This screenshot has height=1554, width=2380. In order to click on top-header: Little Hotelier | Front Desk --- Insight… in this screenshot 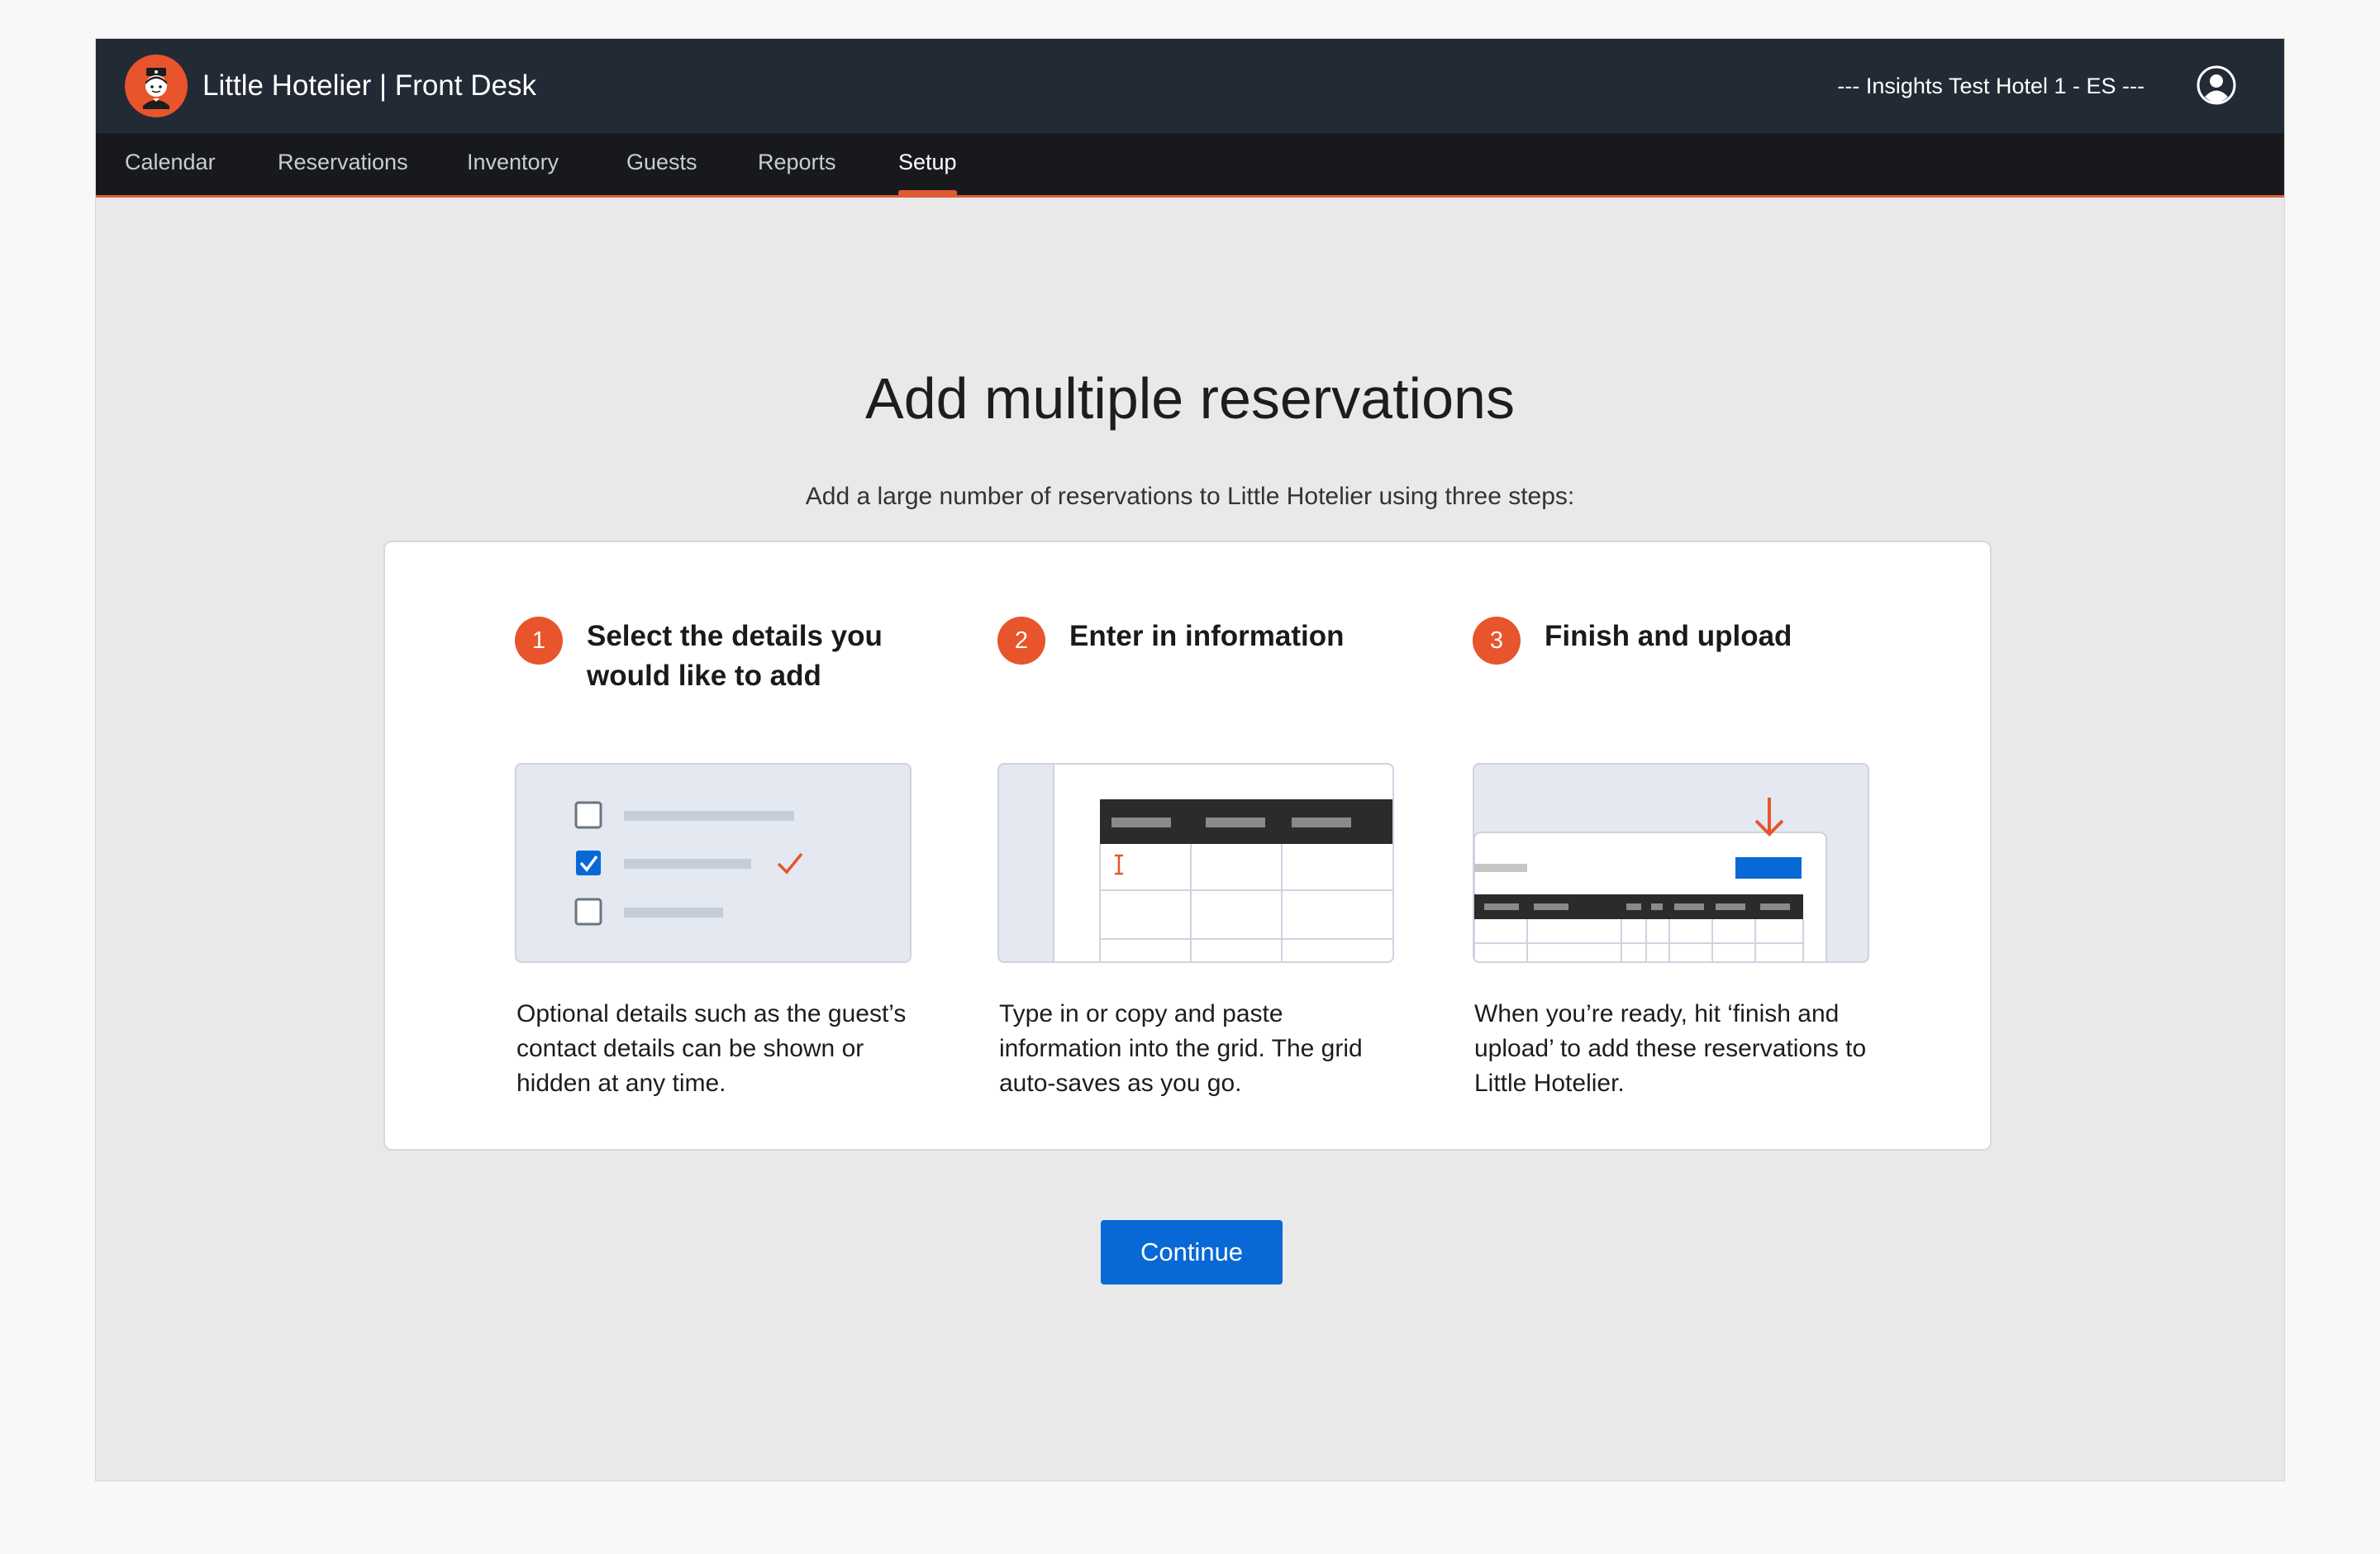, I will do `click(1190, 86)`.